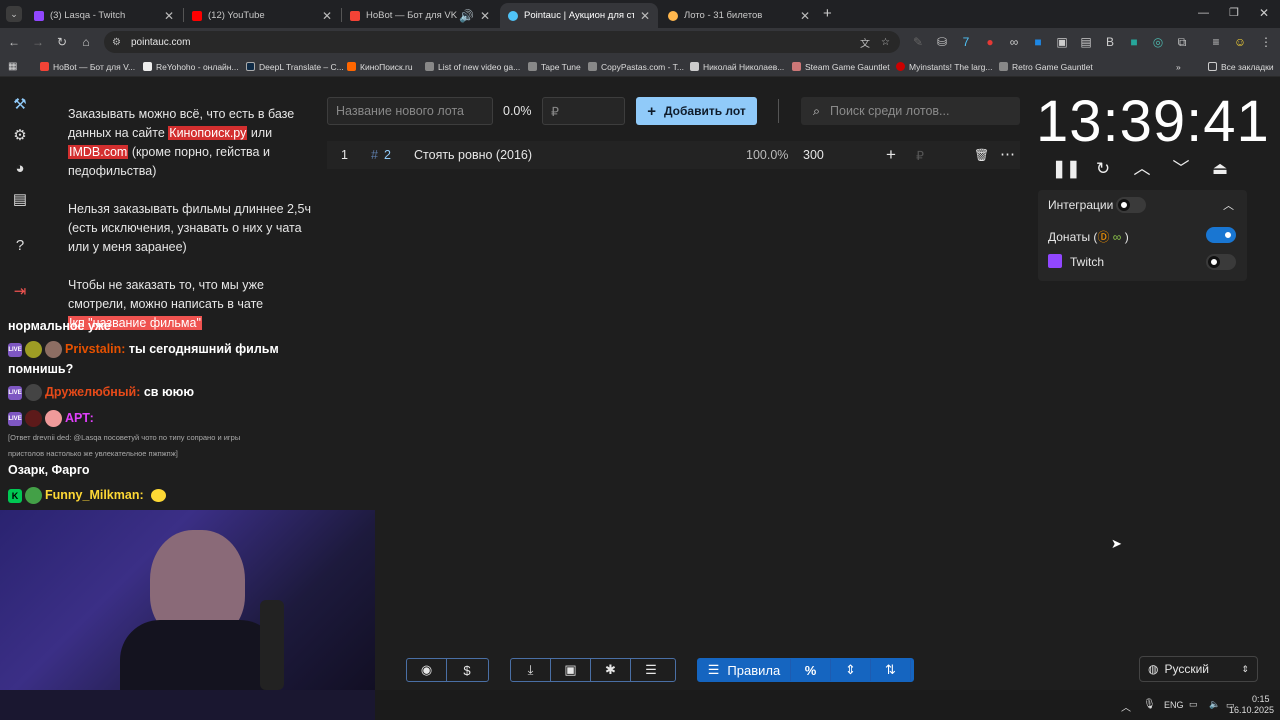  I want to click on tray-expand-icon: ︿, so click(1126, 706).